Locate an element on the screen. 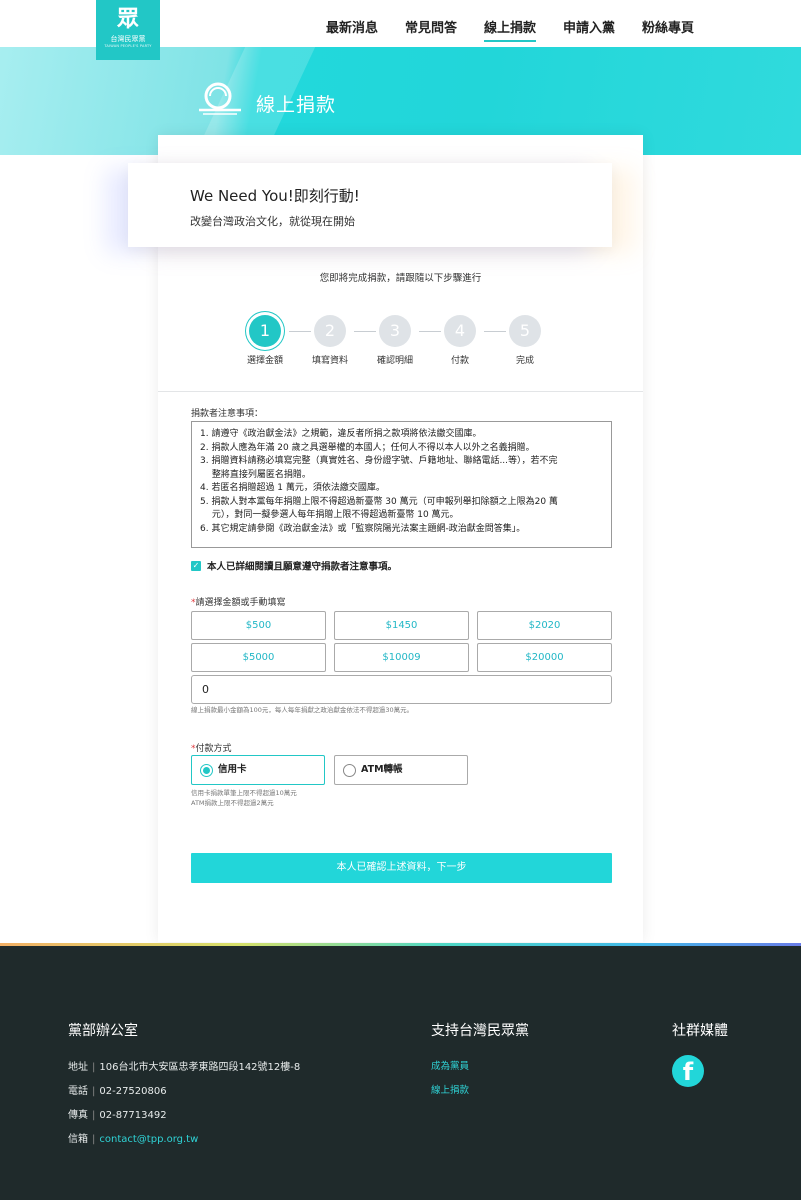 This screenshot has width=801, height=1200. notice-line: 6. 其它規定請參閱《政治獻金法》或「監察院陽光法案主題網-政治獻金問答集」。 is located at coordinates (363, 528).